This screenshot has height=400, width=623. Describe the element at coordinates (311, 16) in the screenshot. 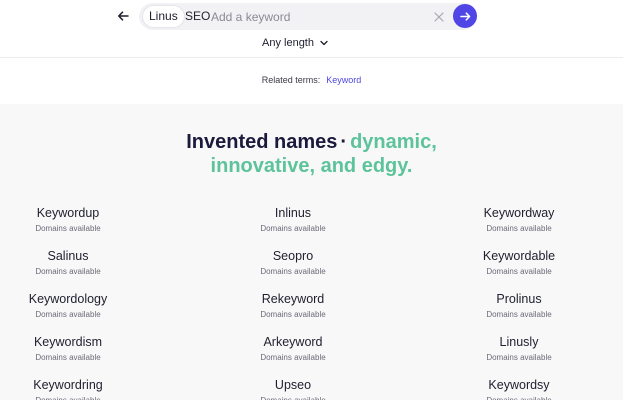

I see `keyword-input` at that location.